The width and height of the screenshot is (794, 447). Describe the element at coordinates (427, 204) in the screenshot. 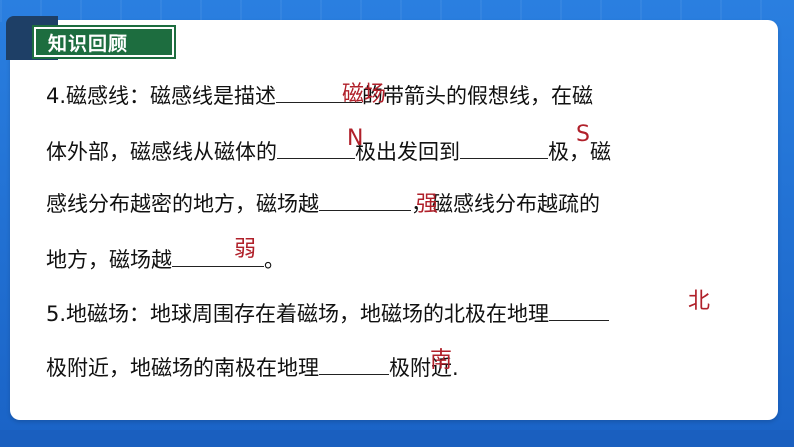

I see `q4-answer-4: 强` at that location.